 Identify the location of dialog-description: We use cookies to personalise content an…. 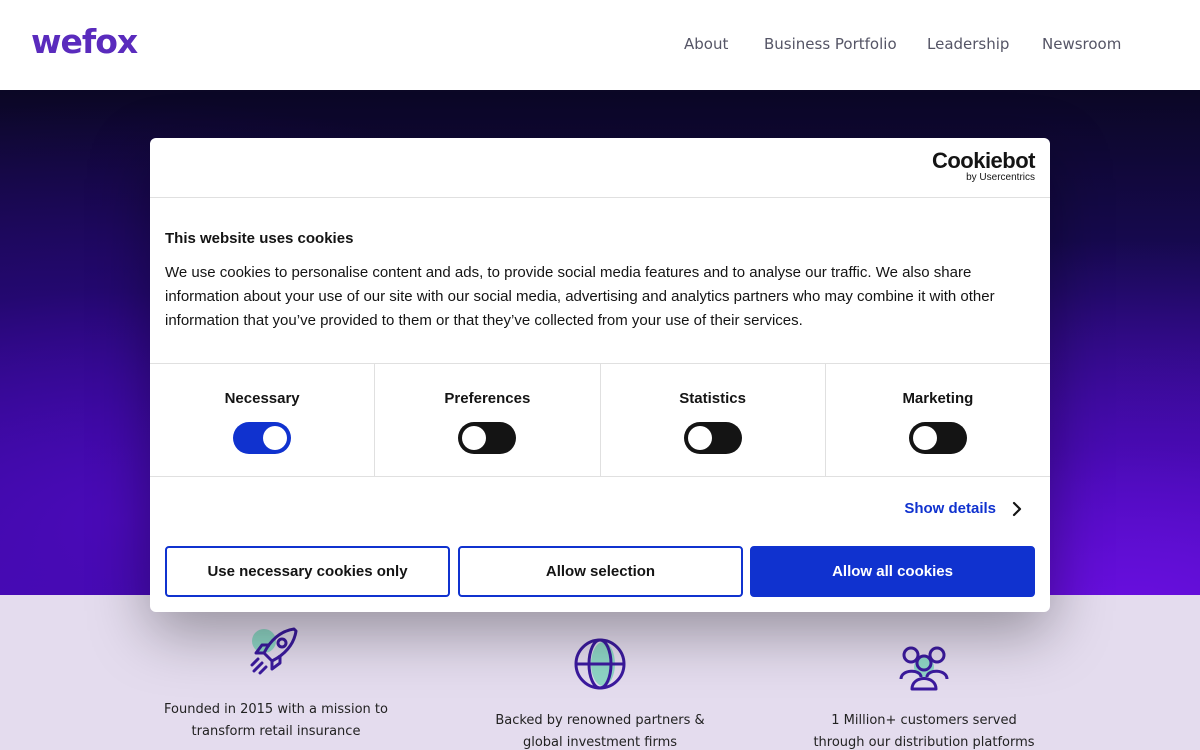
(580, 296).